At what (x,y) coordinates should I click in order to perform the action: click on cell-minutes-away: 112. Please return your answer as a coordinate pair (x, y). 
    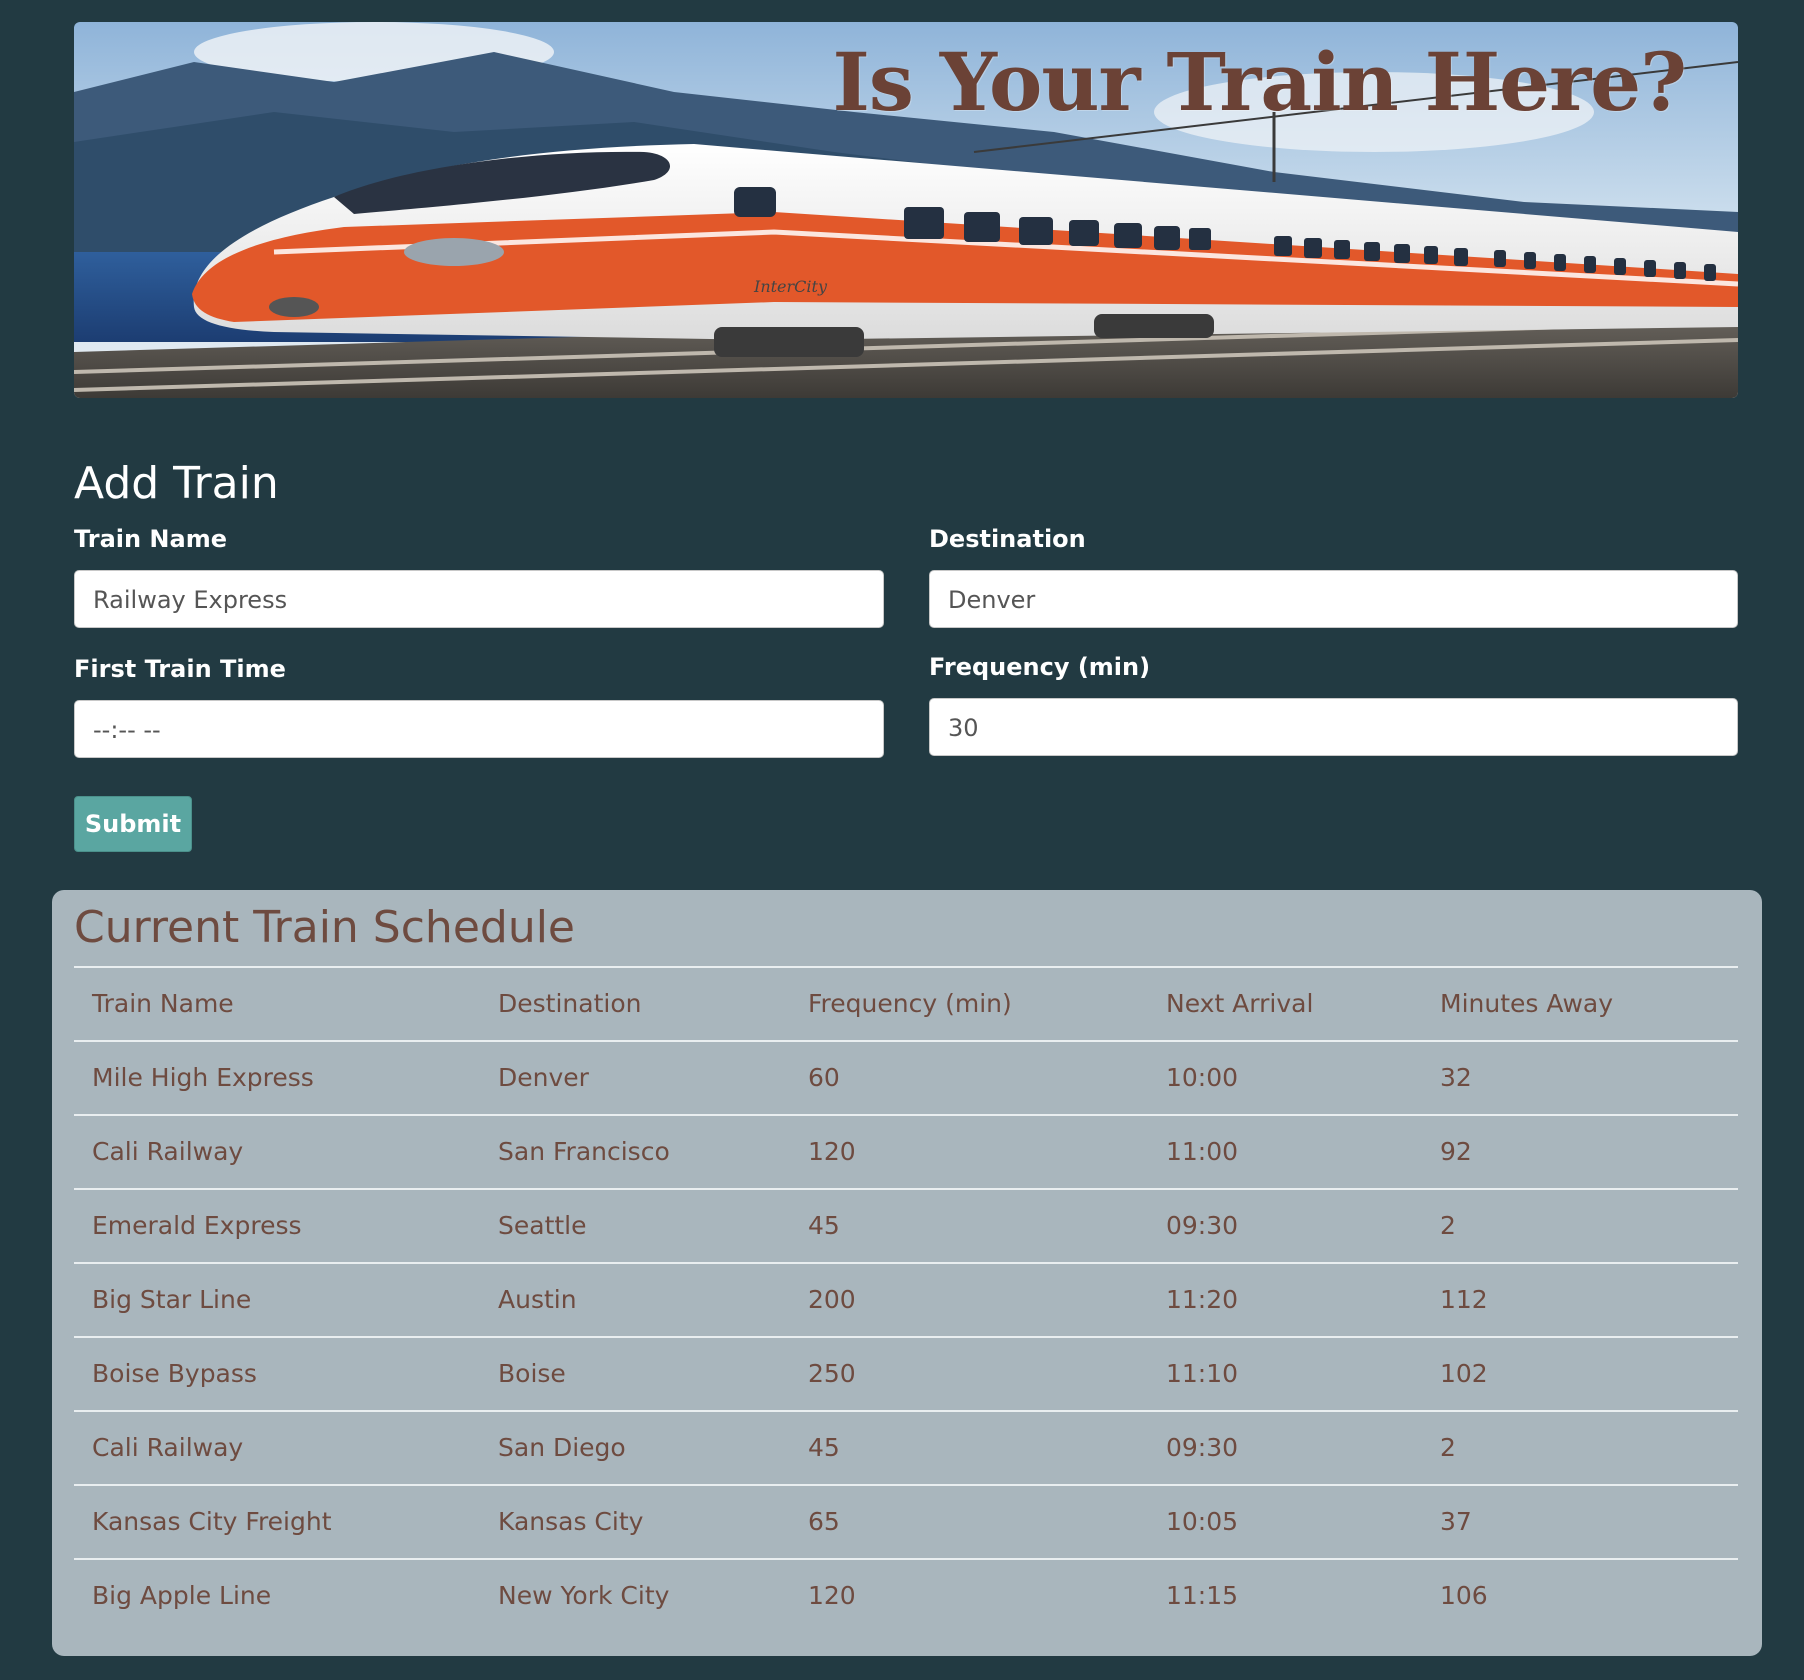
    Looking at the image, I should click on (1464, 1299).